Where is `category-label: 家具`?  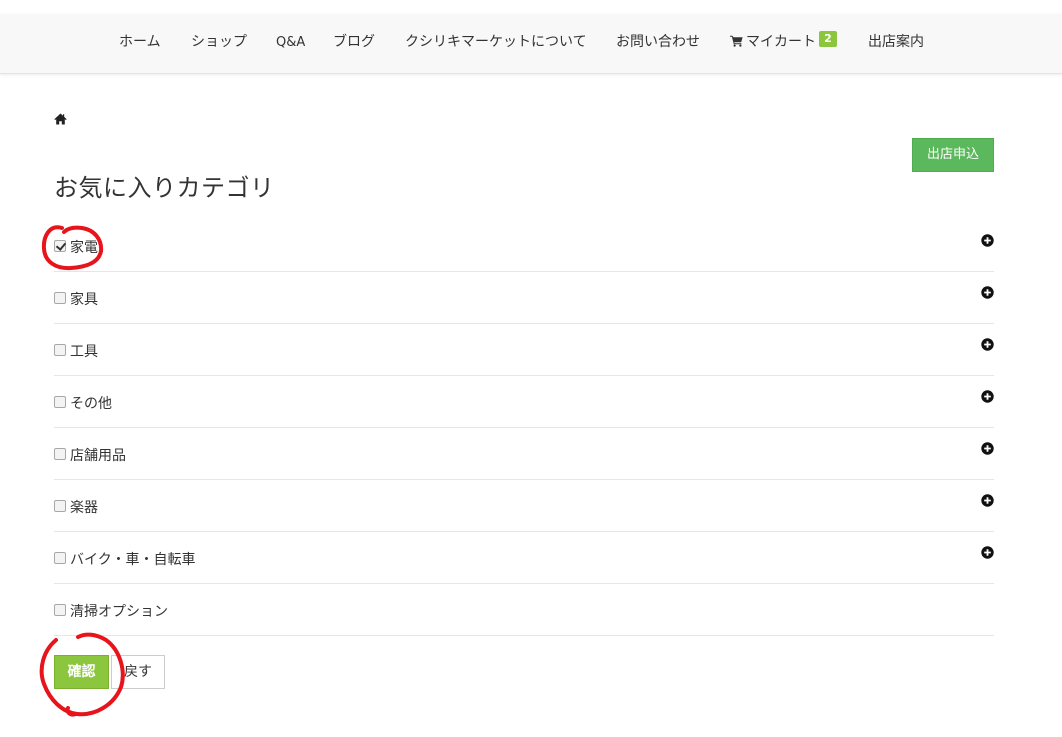 category-label: 家具 is located at coordinates (84, 299).